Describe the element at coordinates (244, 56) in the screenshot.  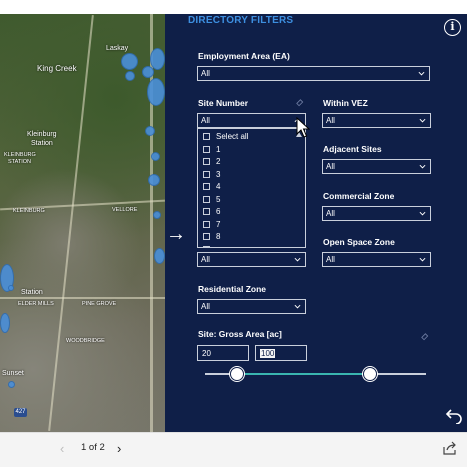
I see `employment-area-label: Employment Area (EA)` at that location.